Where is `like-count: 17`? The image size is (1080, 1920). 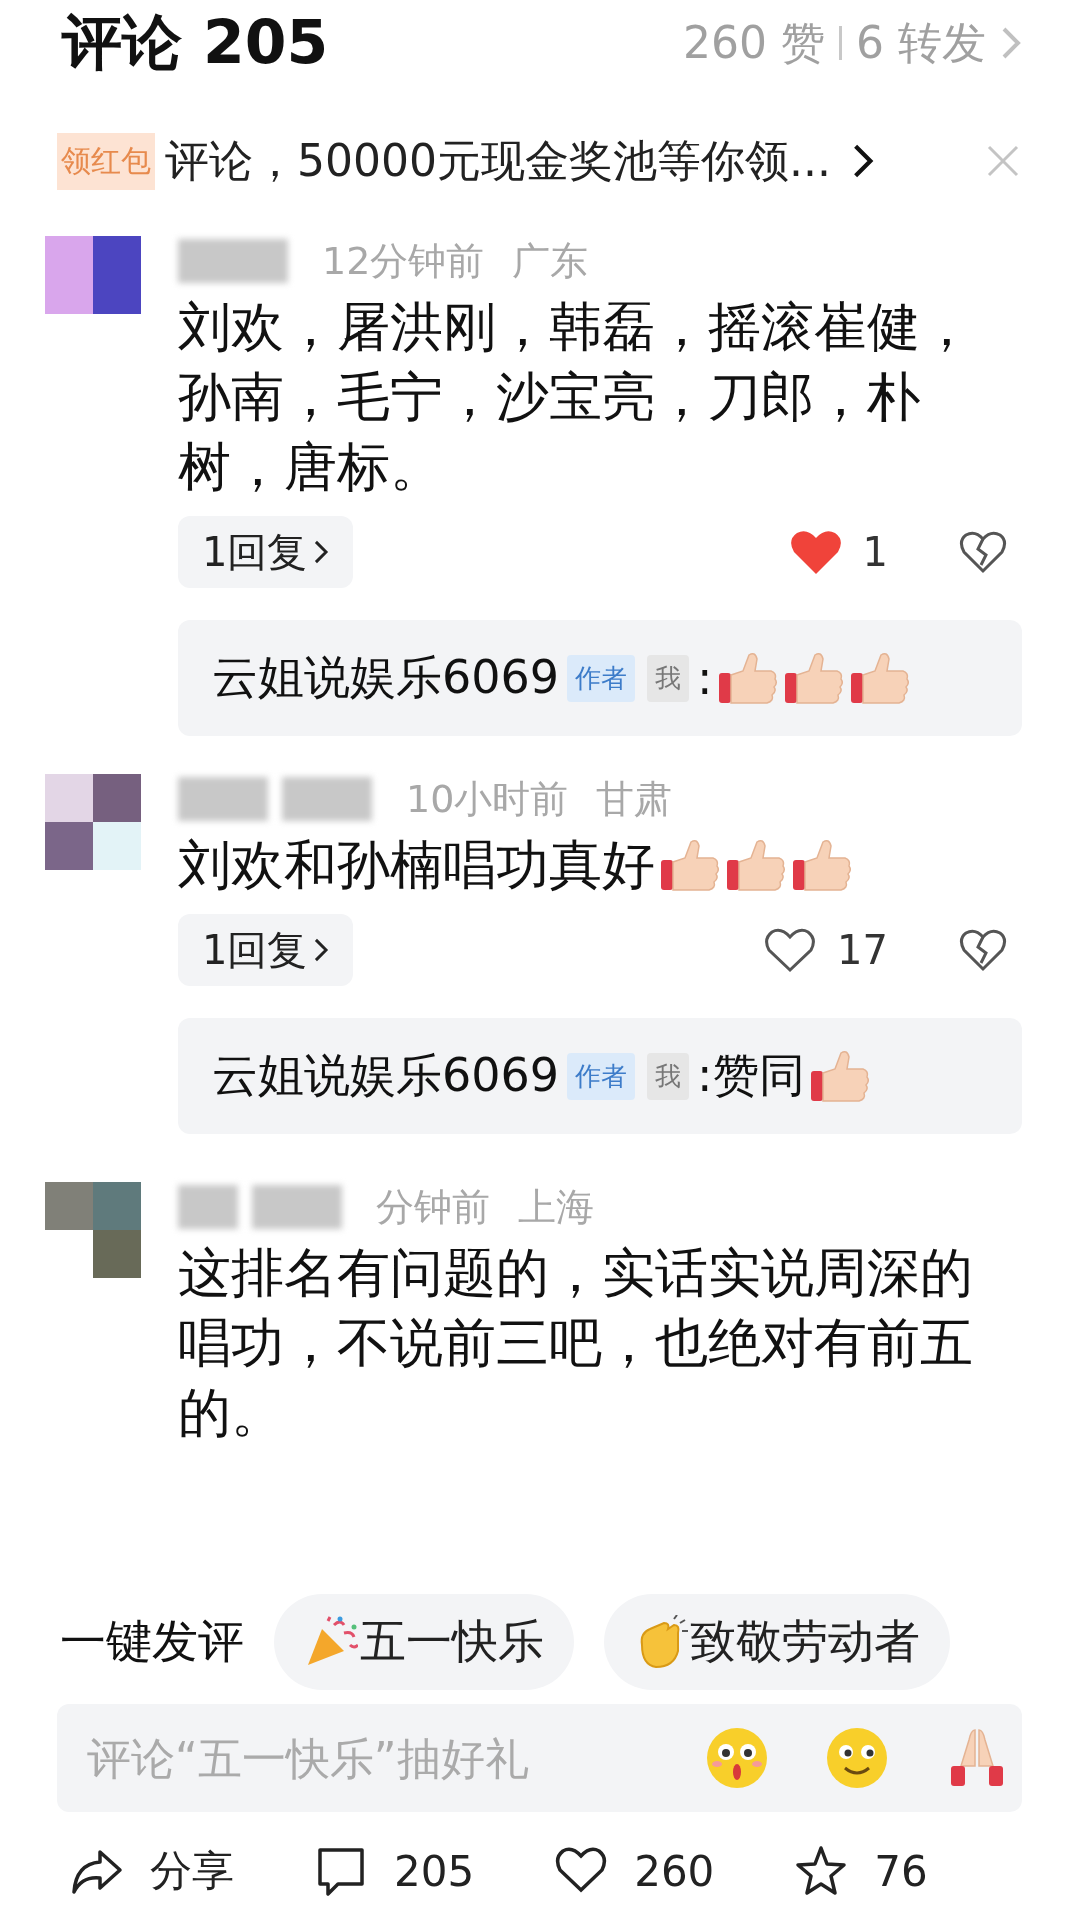 like-count: 17 is located at coordinates (862, 950).